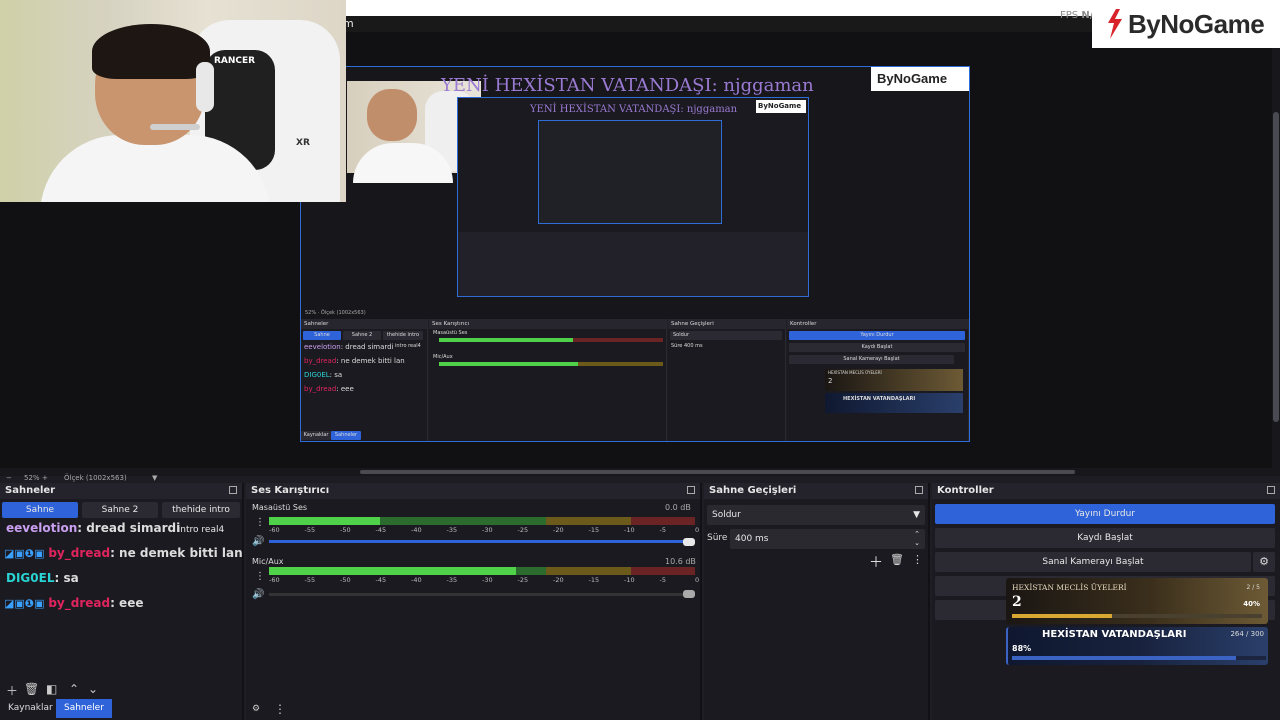 This screenshot has width=1280, height=720. I want to click on mixer-dock-title: Ses Karıştırıcı, so click(290, 490).